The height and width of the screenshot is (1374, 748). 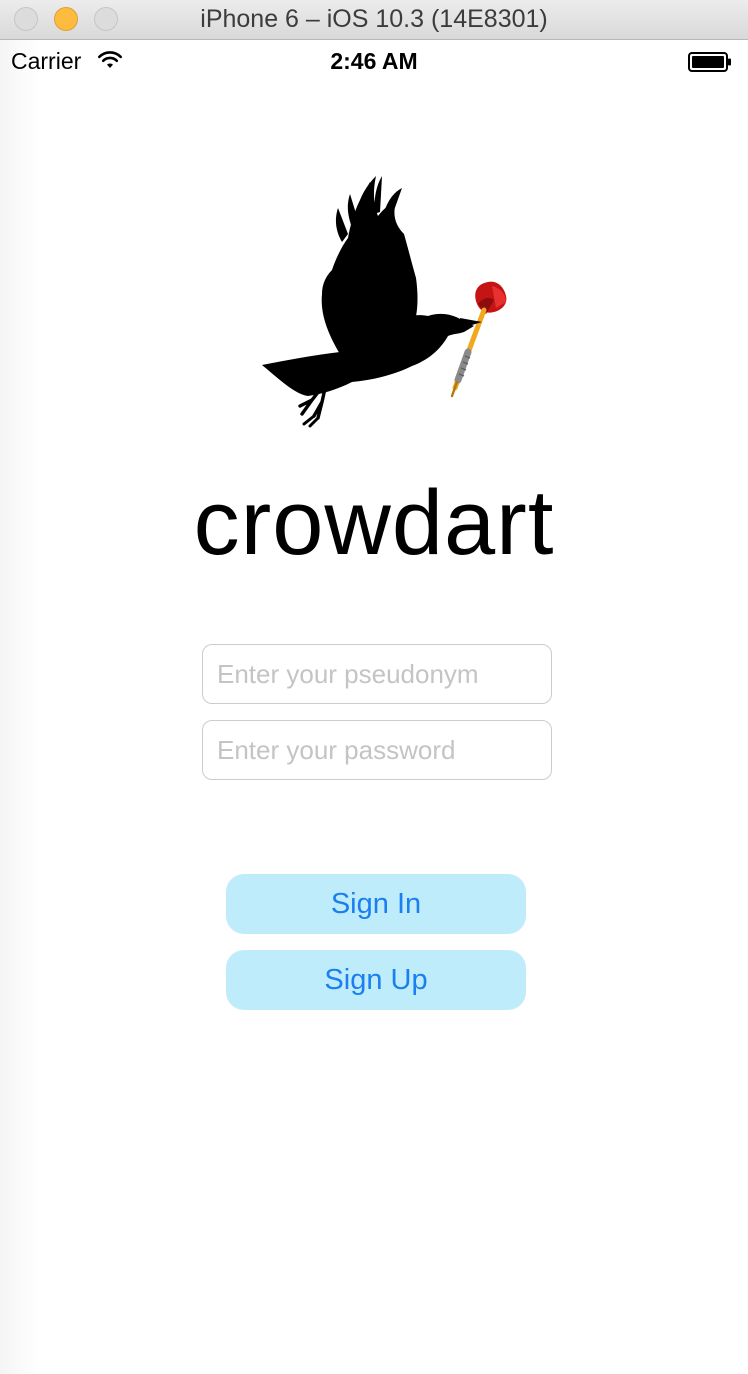 I want to click on window-title: iPhone 6 – iOS 10.3 (14E8301), so click(x=374, y=19).